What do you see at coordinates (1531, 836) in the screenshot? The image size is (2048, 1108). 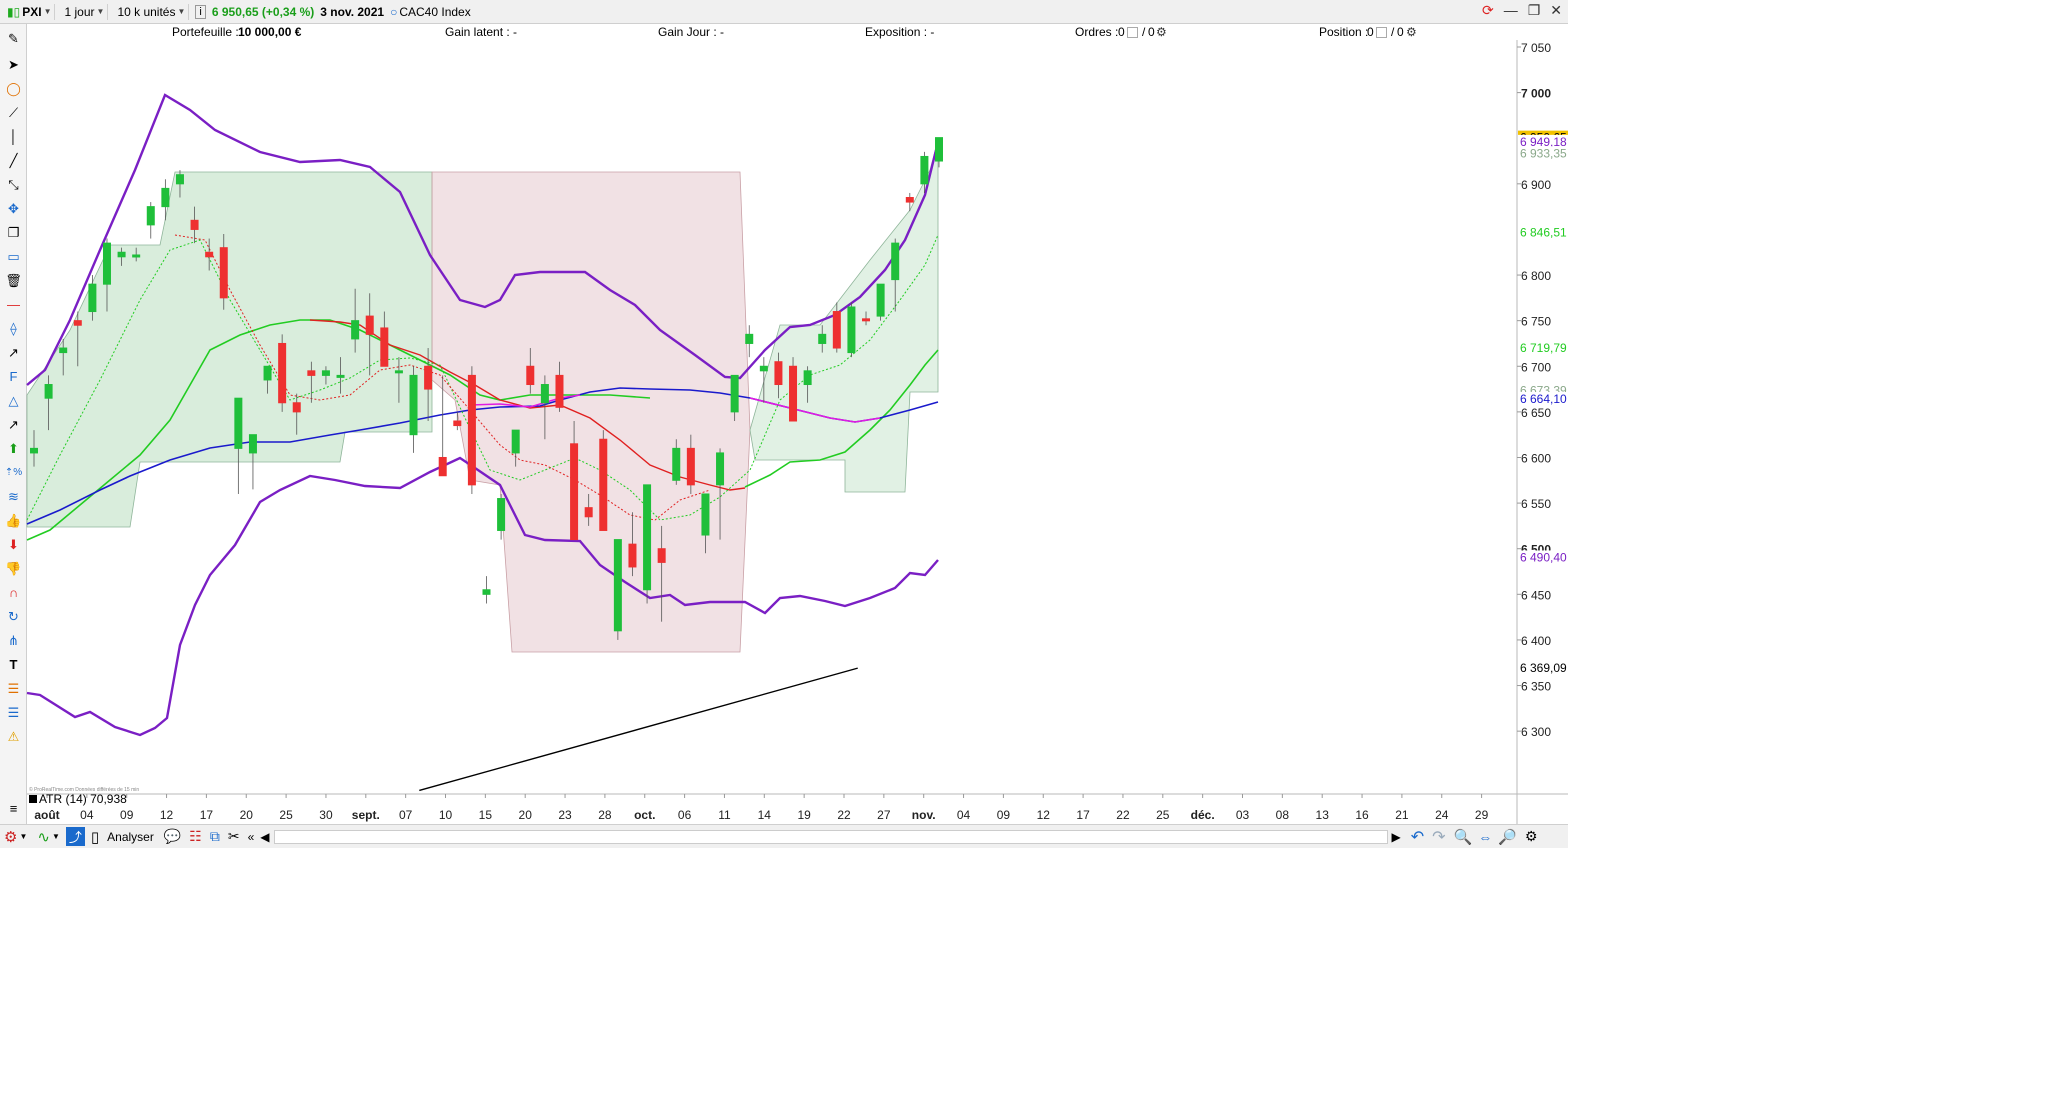 I see `gear-icon: ⚙` at bounding box center [1531, 836].